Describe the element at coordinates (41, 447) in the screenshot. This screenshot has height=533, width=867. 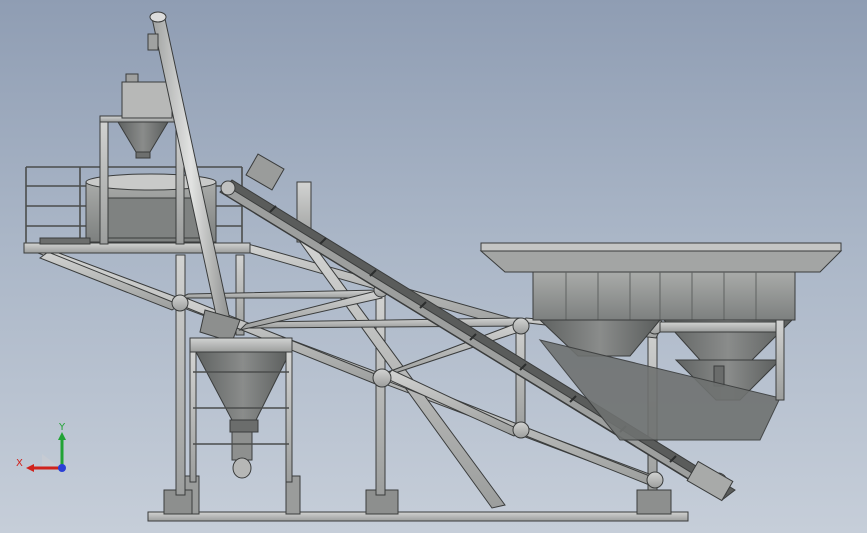
I see `axes-triad: Y X` at that location.